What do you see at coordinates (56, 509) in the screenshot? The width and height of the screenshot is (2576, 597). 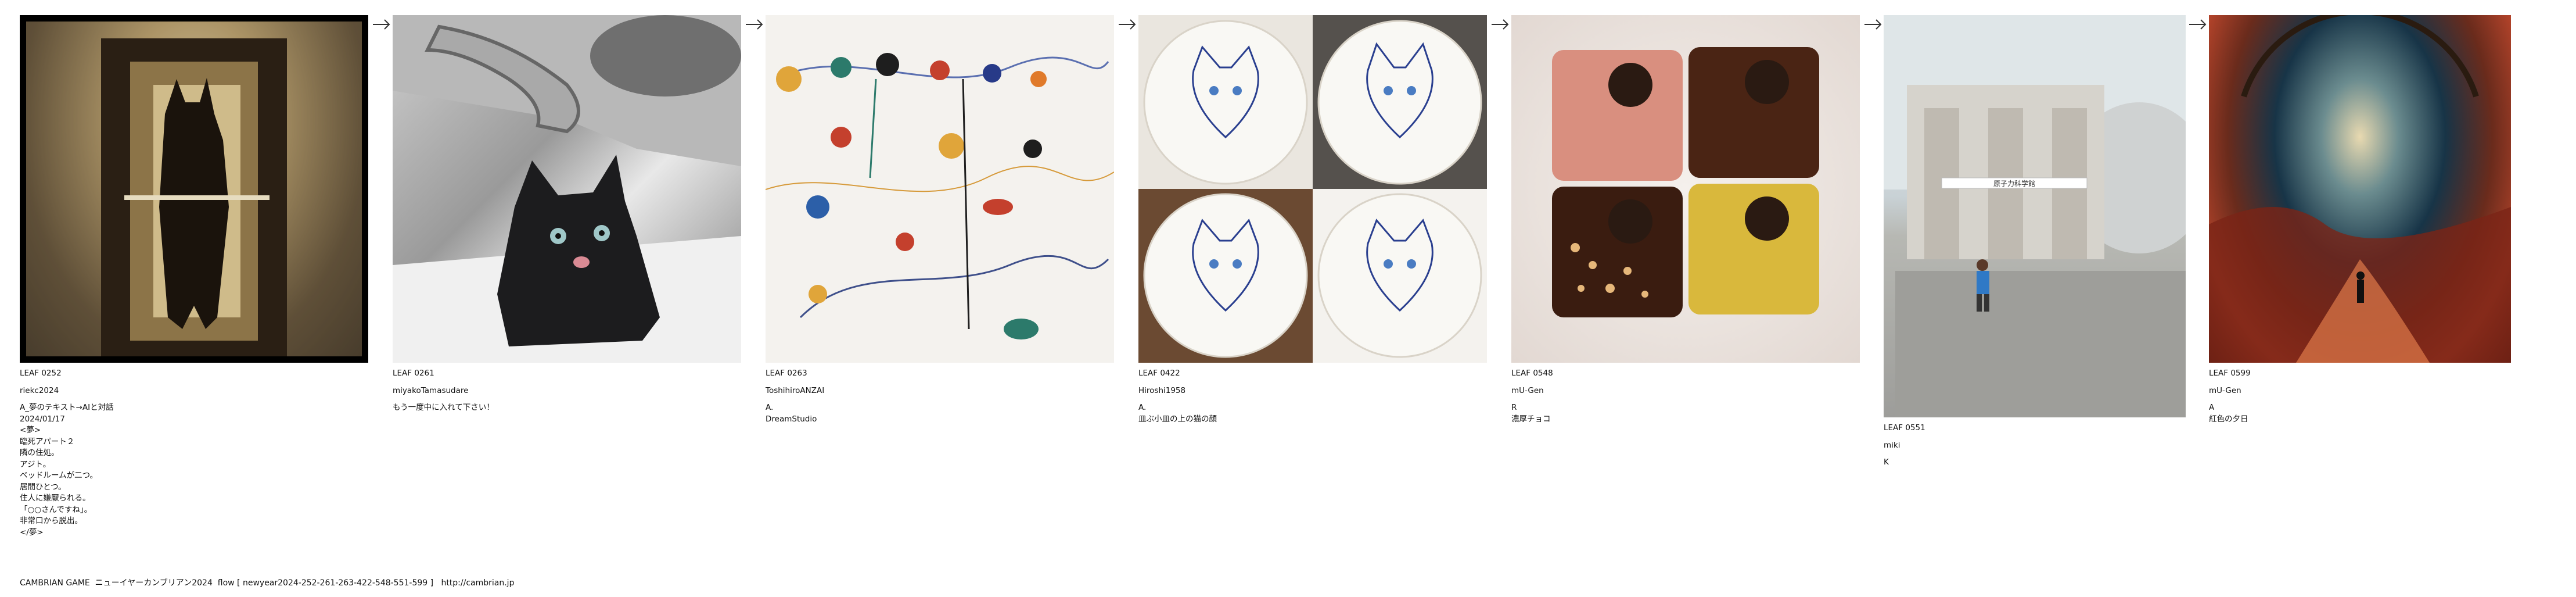 I see `leaf-text-line: 「○○さんですね」。` at bounding box center [56, 509].